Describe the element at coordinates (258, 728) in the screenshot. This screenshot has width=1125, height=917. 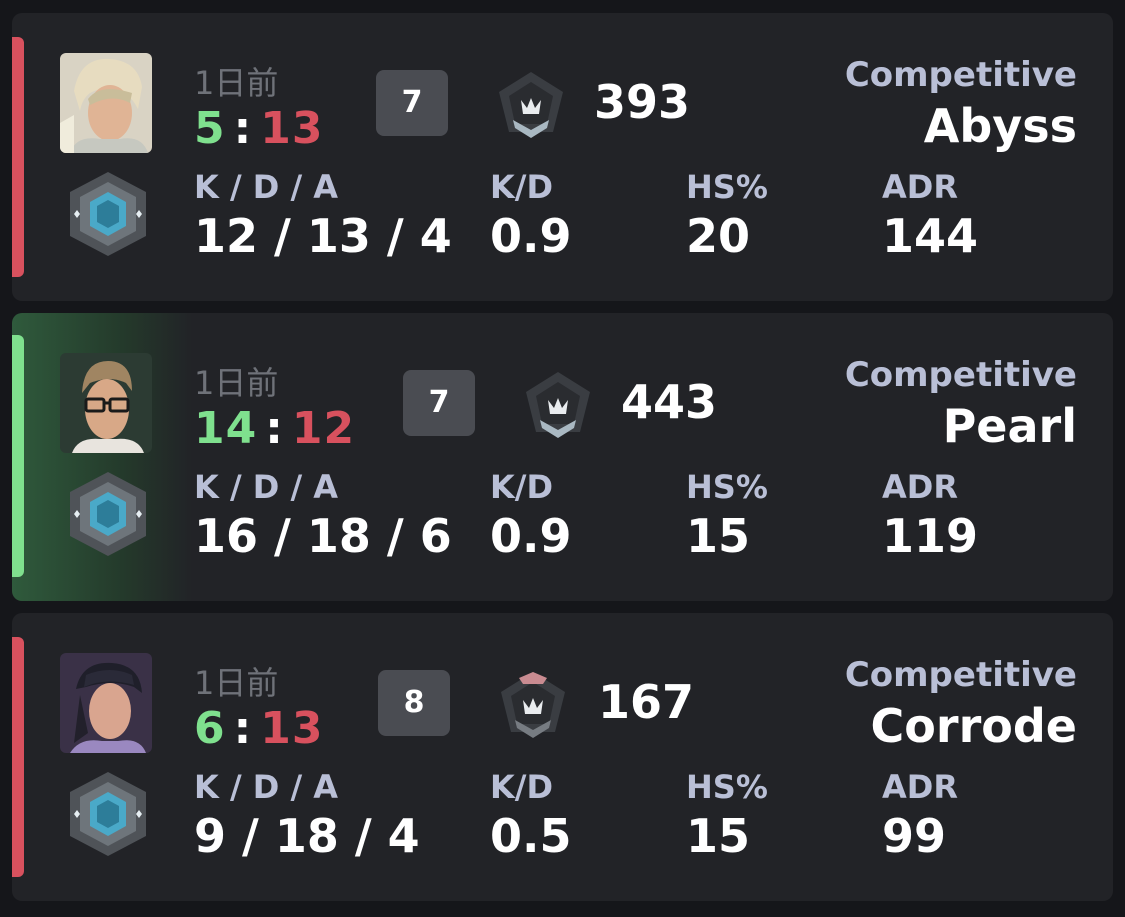
I see `match-score: 6:13` at that location.